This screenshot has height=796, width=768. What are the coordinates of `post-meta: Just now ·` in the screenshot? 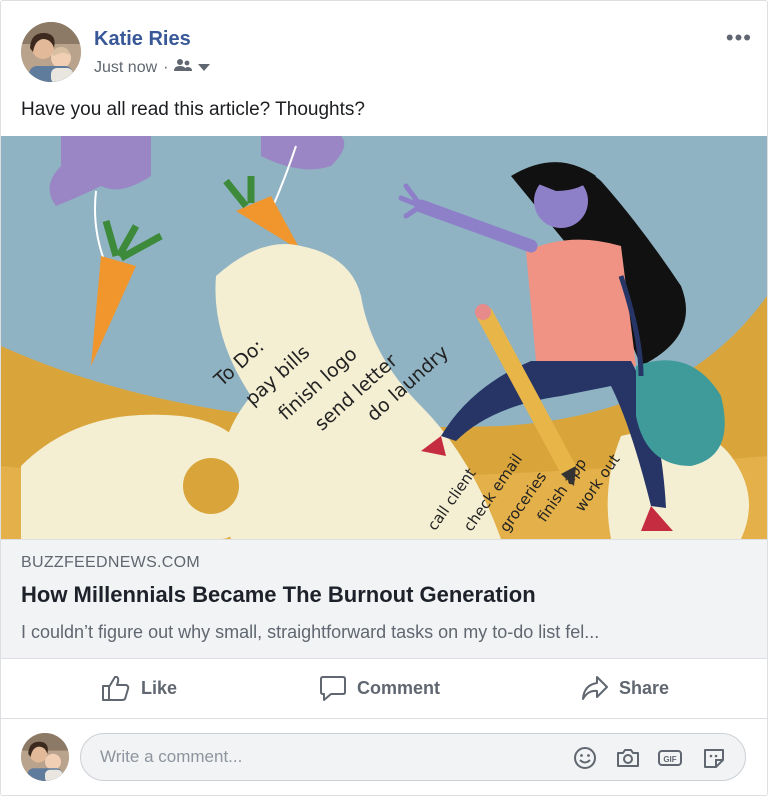 It's located at (152, 67).